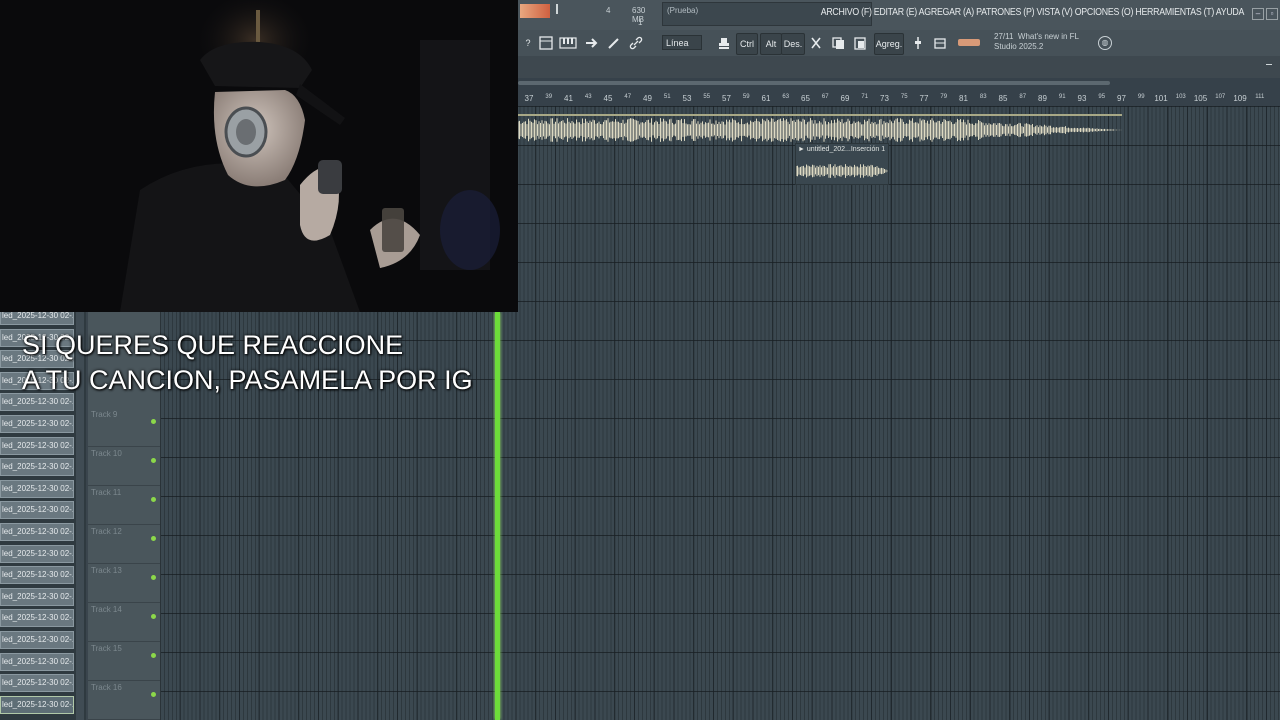  Describe the element at coordinates (124, 466) in the screenshot. I see `track-header: Track 10` at that location.